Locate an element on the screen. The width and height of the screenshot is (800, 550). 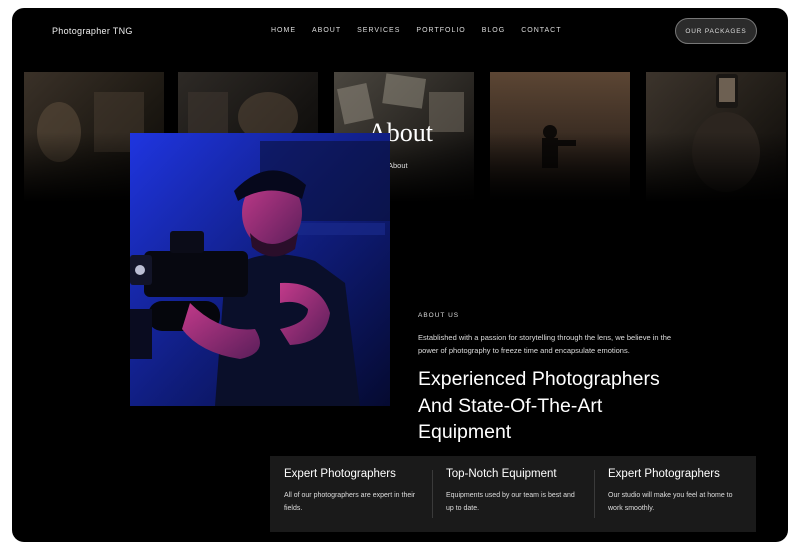
nav-portfolio: PORTFOLIO is located at coordinates (440, 30).